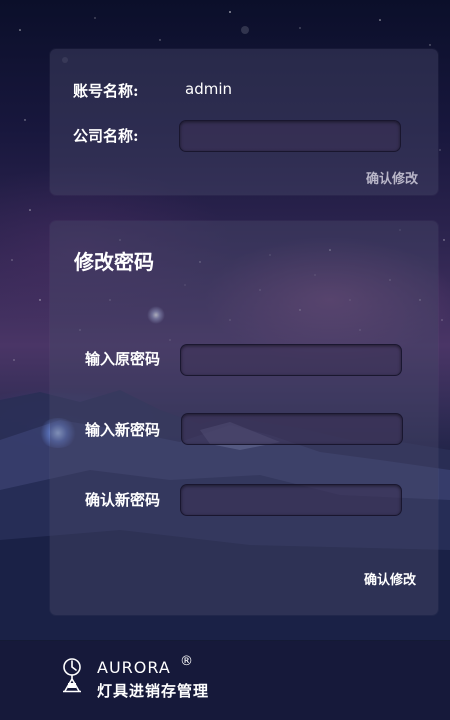 The height and width of the screenshot is (720, 450). What do you see at coordinates (291, 500) in the screenshot?
I see `confirm-password-input` at bounding box center [291, 500].